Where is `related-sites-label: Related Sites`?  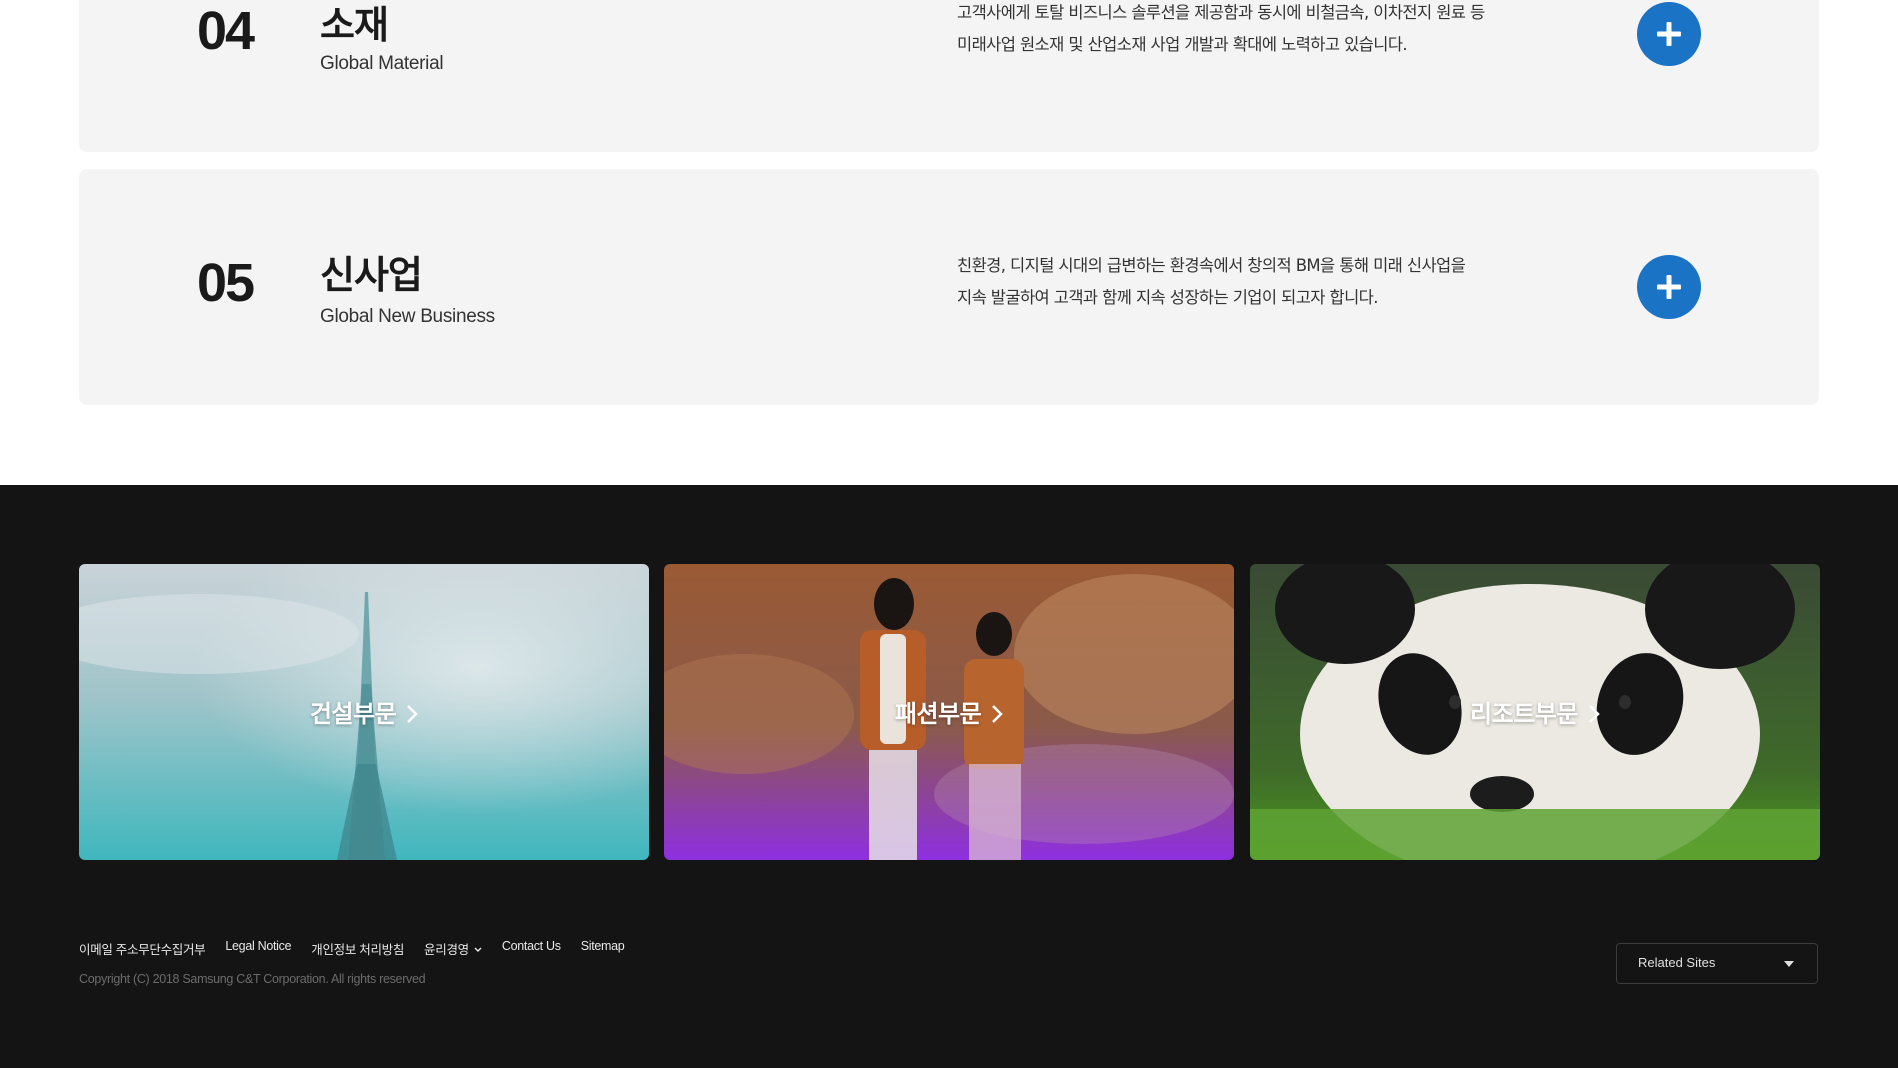
related-sites-label: Related Sites is located at coordinates (1677, 962).